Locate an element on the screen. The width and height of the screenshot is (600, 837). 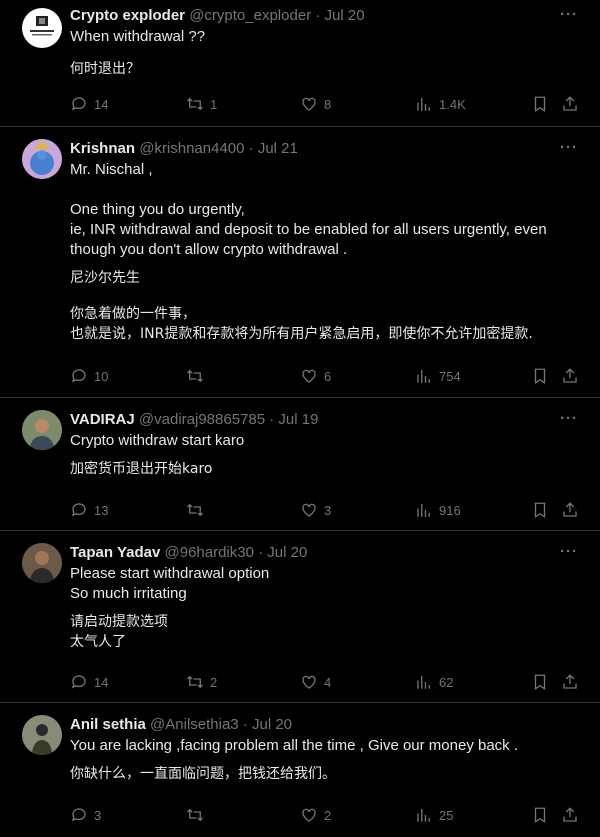
display-name: Krishnan is located at coordinates (102, 148).